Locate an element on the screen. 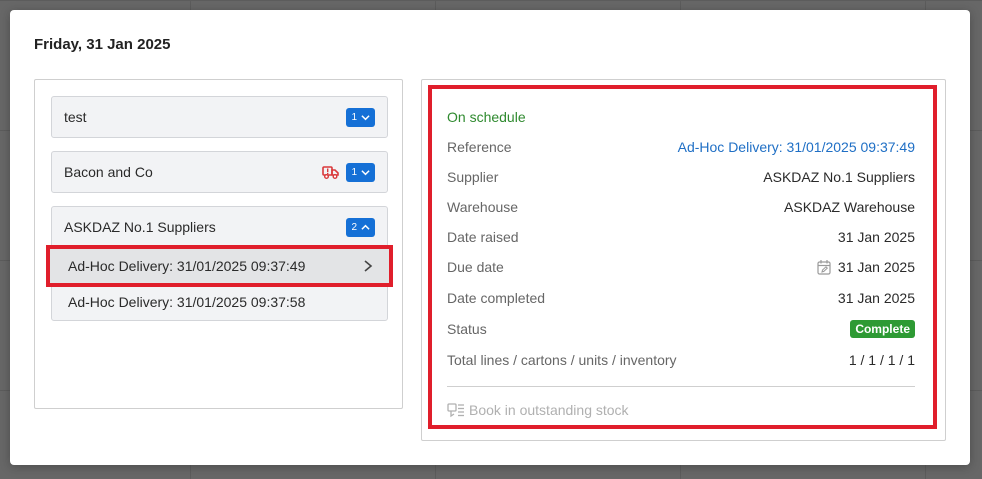  detail-key: Status is located at coordinates (467, 329).